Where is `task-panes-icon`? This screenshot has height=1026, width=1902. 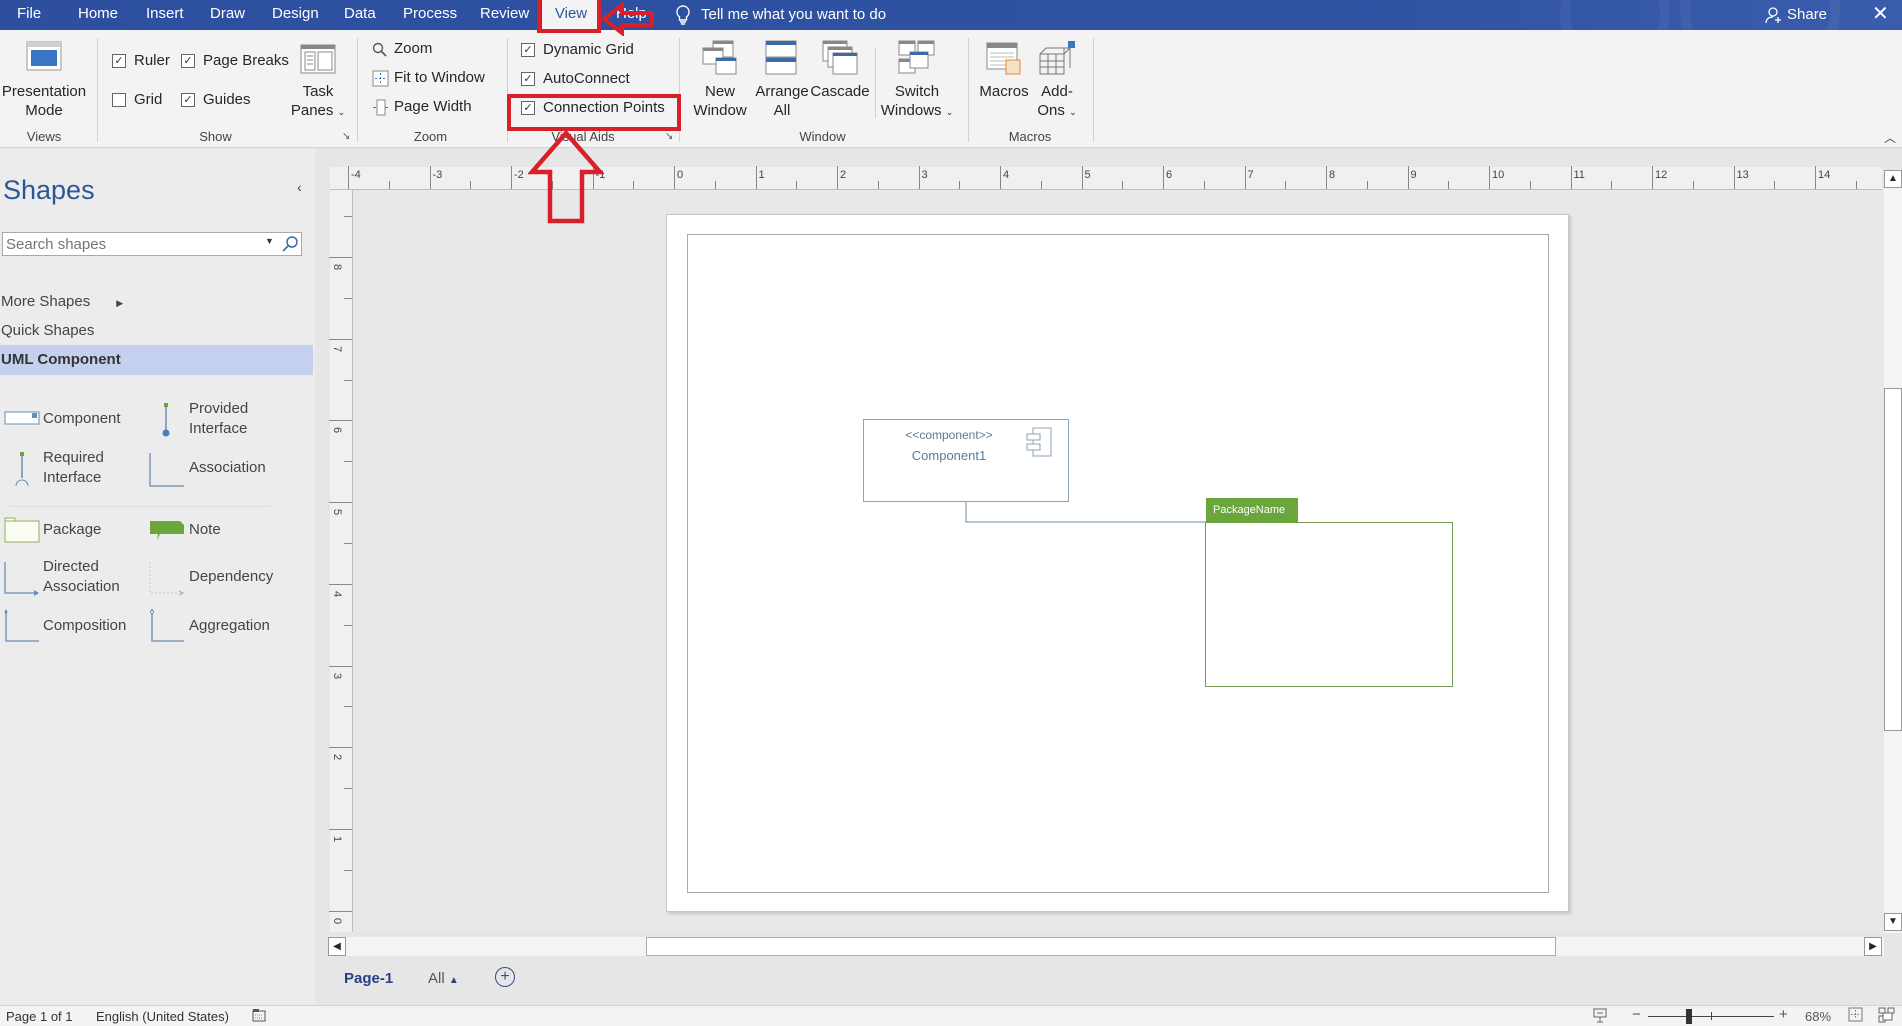 task-panes-icon is located at coordinates (318, 59).